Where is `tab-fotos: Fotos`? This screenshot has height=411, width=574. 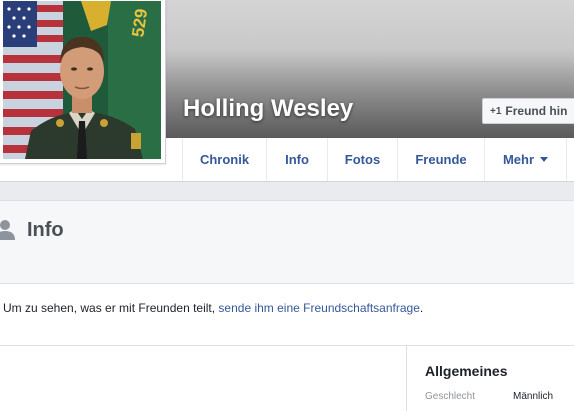 tab-fotos: Fotos is located at coordinates (362, 159).